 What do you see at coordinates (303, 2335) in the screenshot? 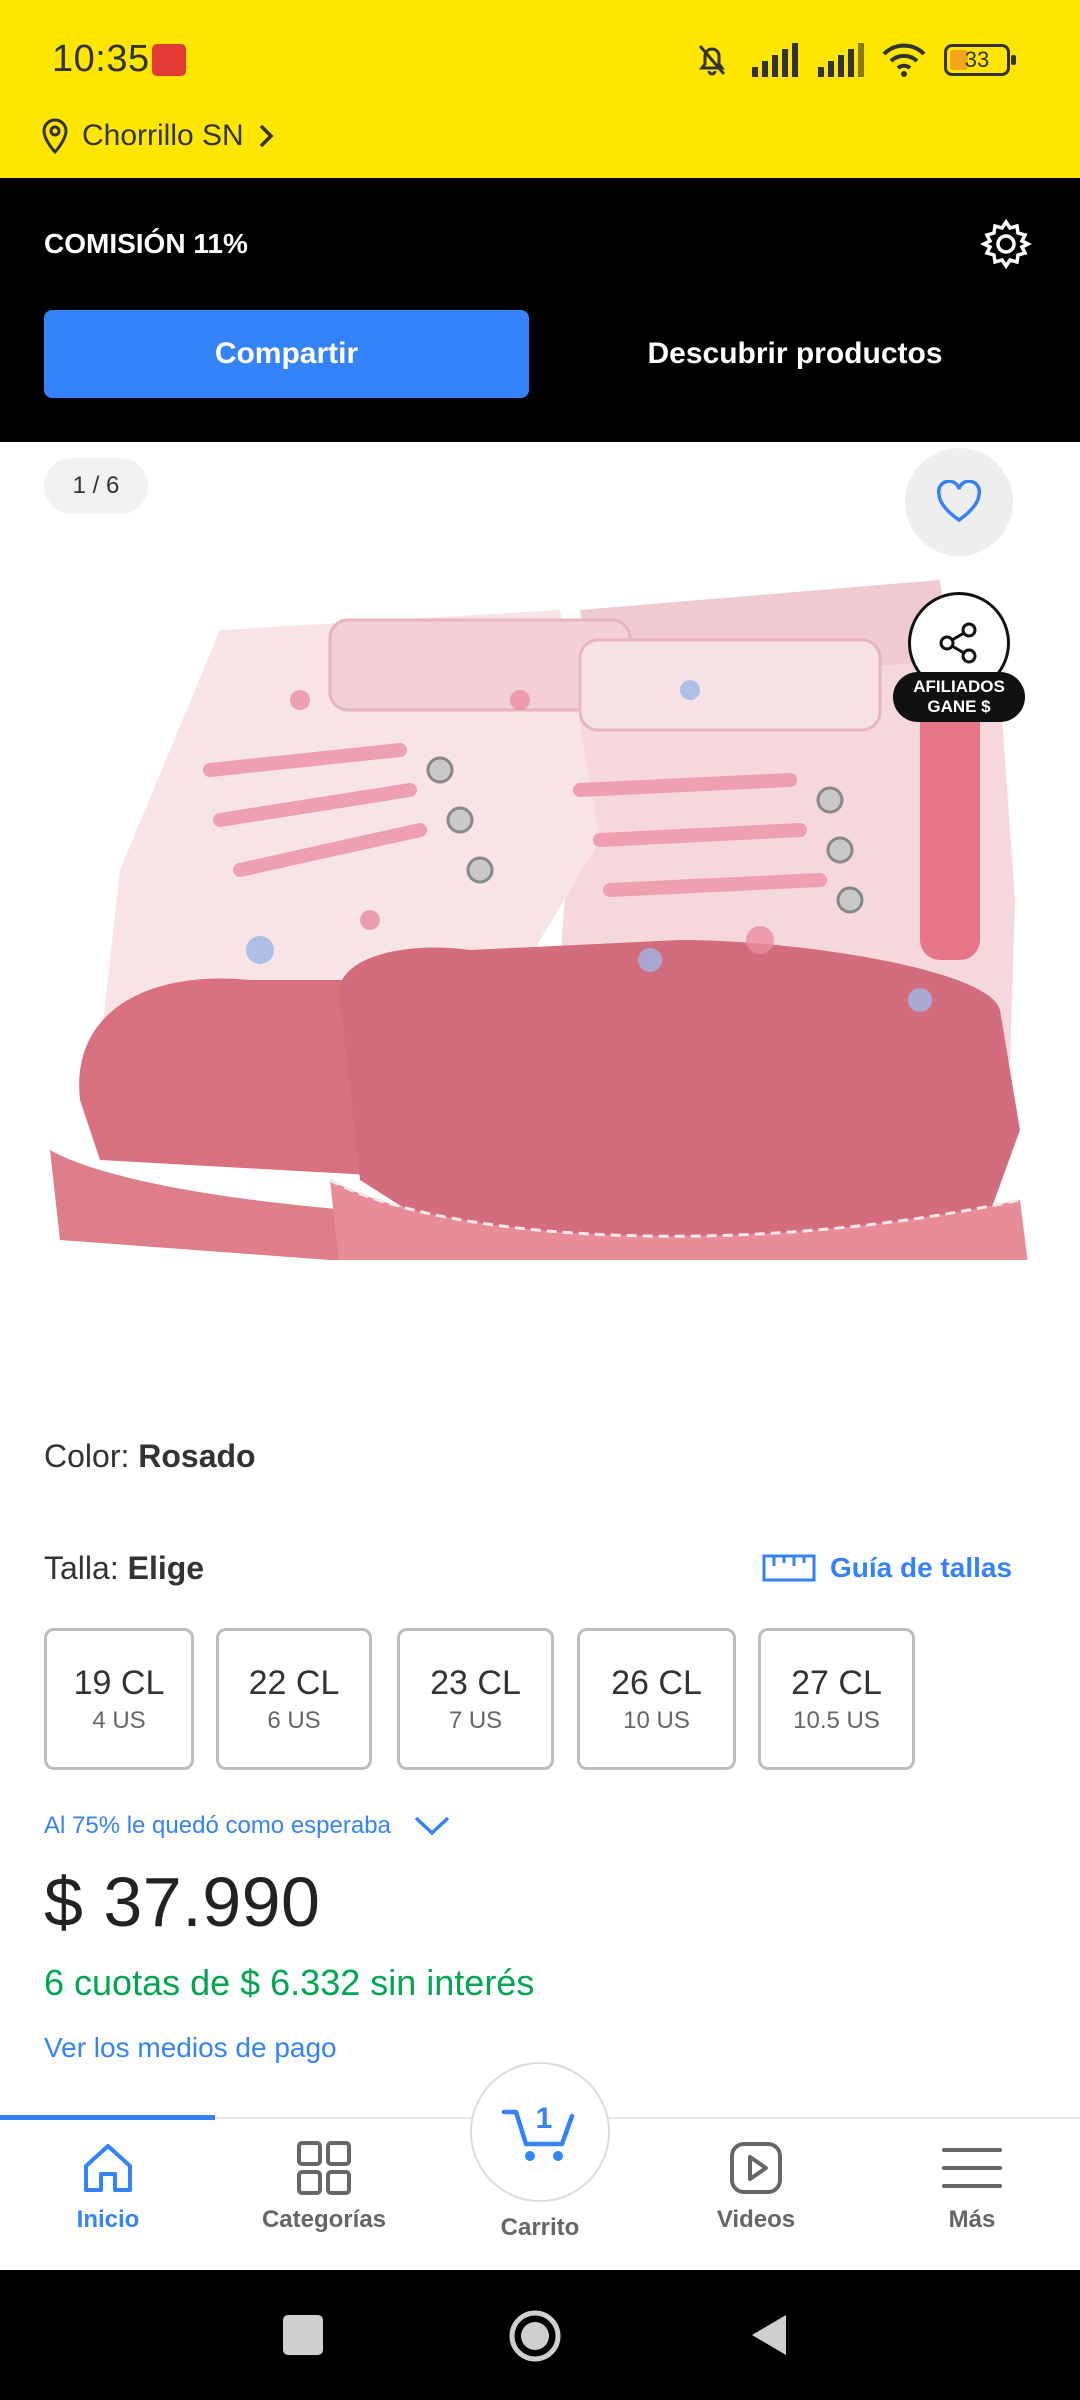
I see `recents-button` at bounding box center [303, 2335].